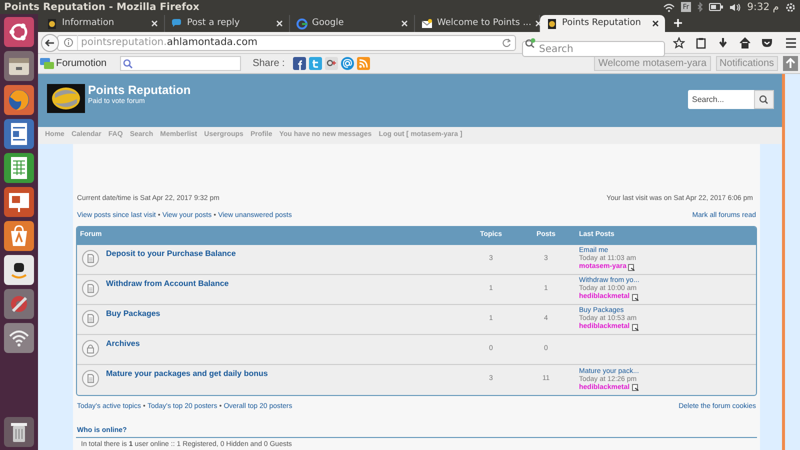 The image size is (800, 450). Describe the element at coordinates (127, 63) in the screenshot. I see `search-icon` at that location.